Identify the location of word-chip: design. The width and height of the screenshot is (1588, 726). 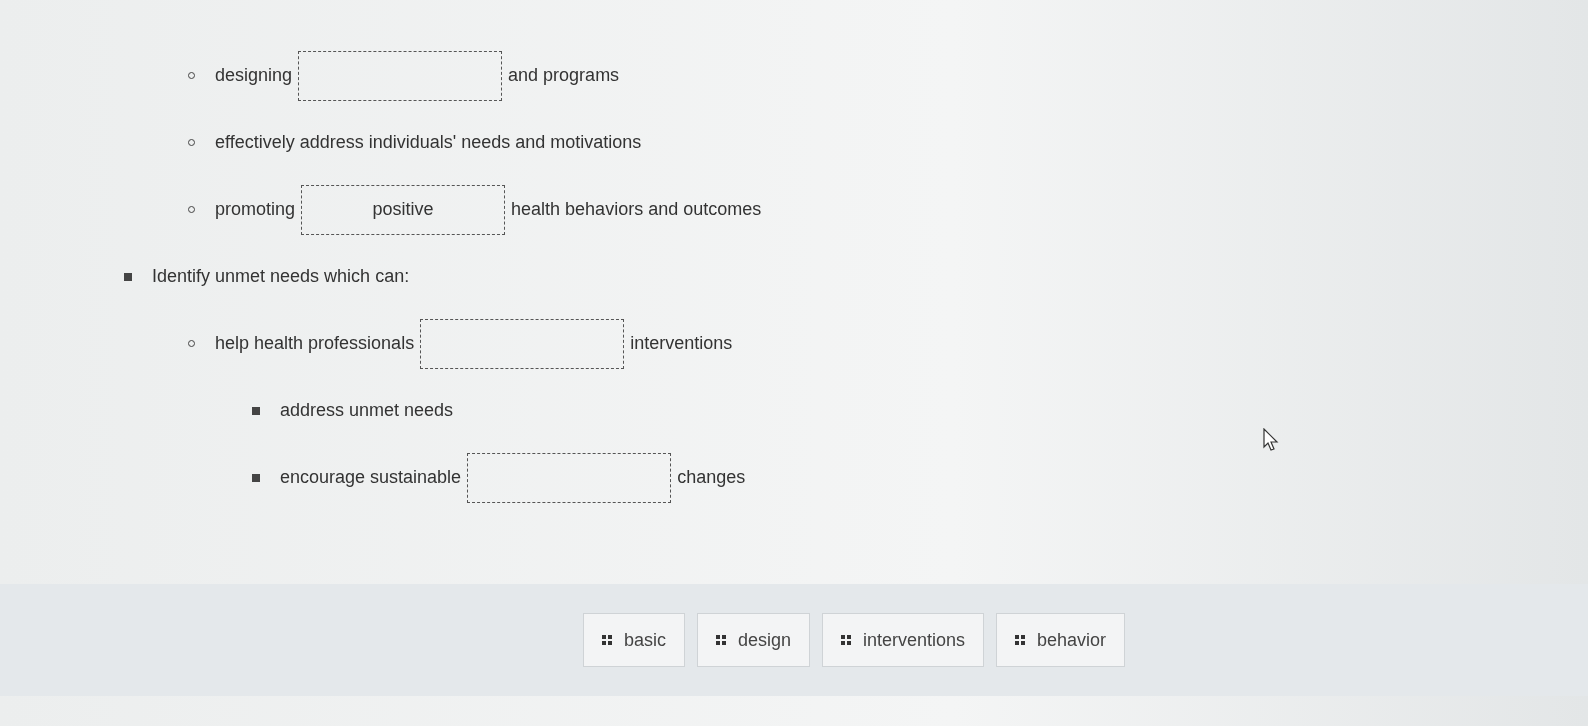
(753, 640).